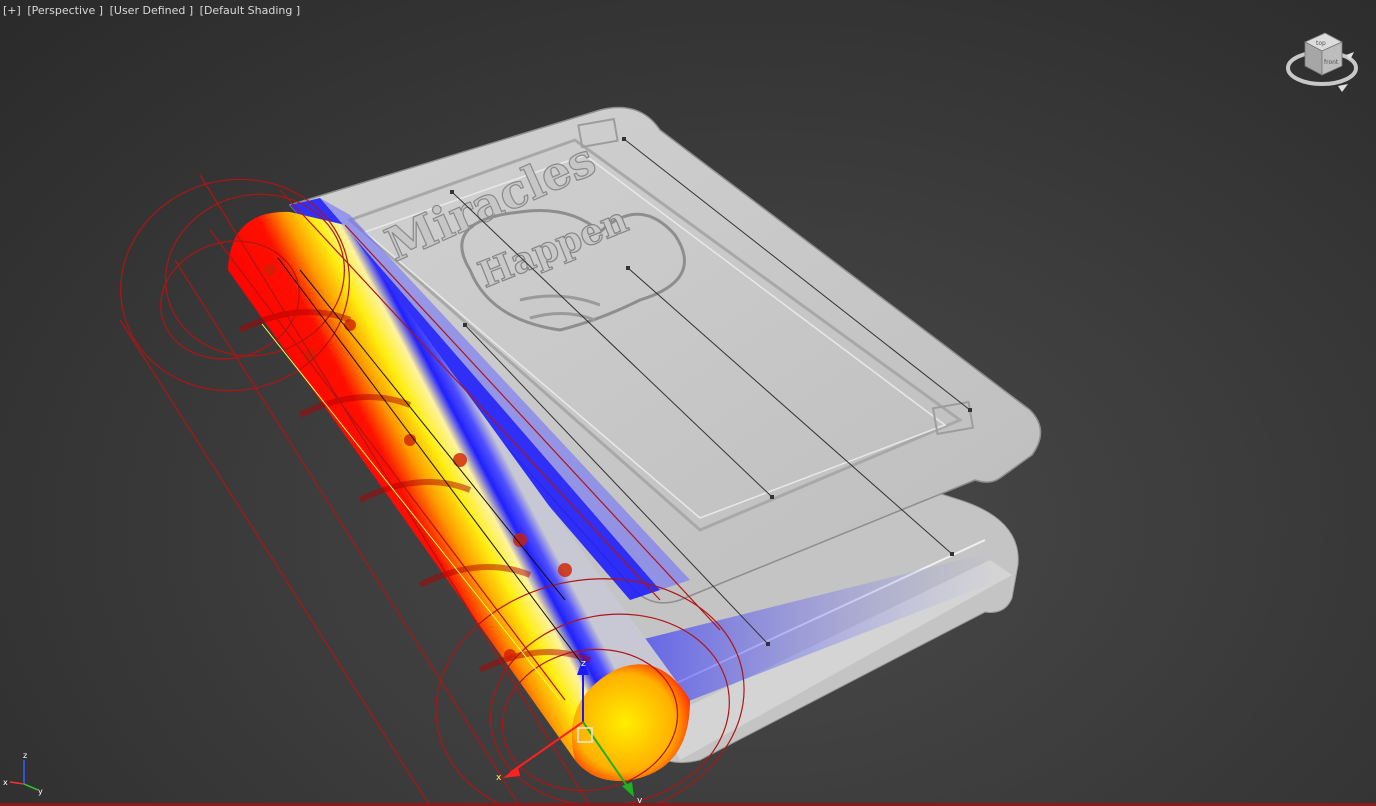 The height and width of the screenshot is (806, 1376). I want to click on viewport-menu-label: [+], so click(12, 10).